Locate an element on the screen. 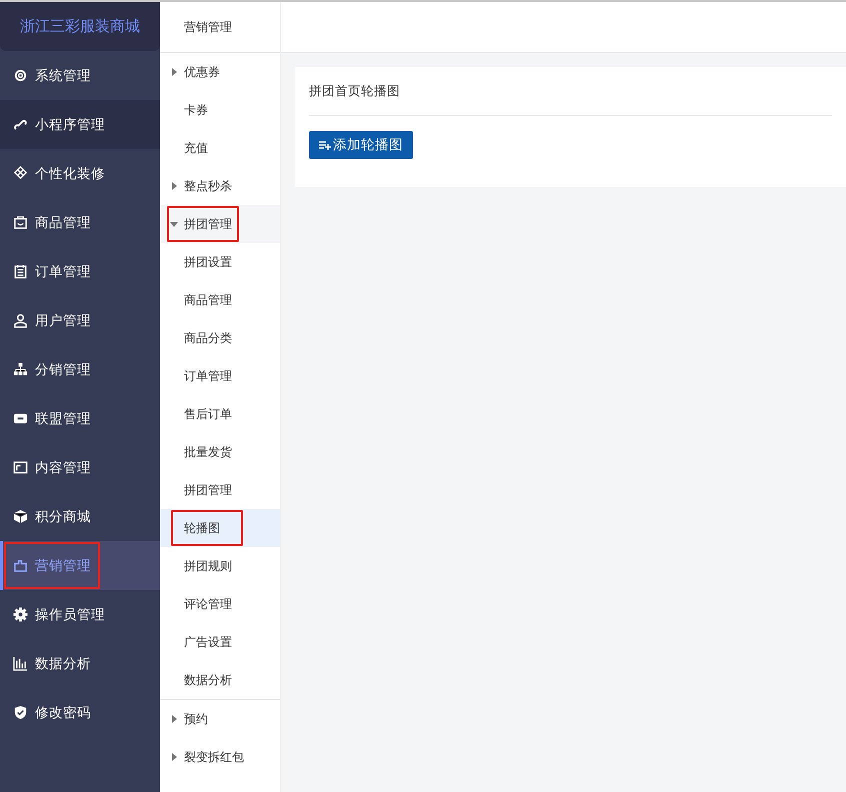 The height and width of the screenshot is (792, 846). panel-title: 拼团首页轮播图 is located at coordinates (354, 91).